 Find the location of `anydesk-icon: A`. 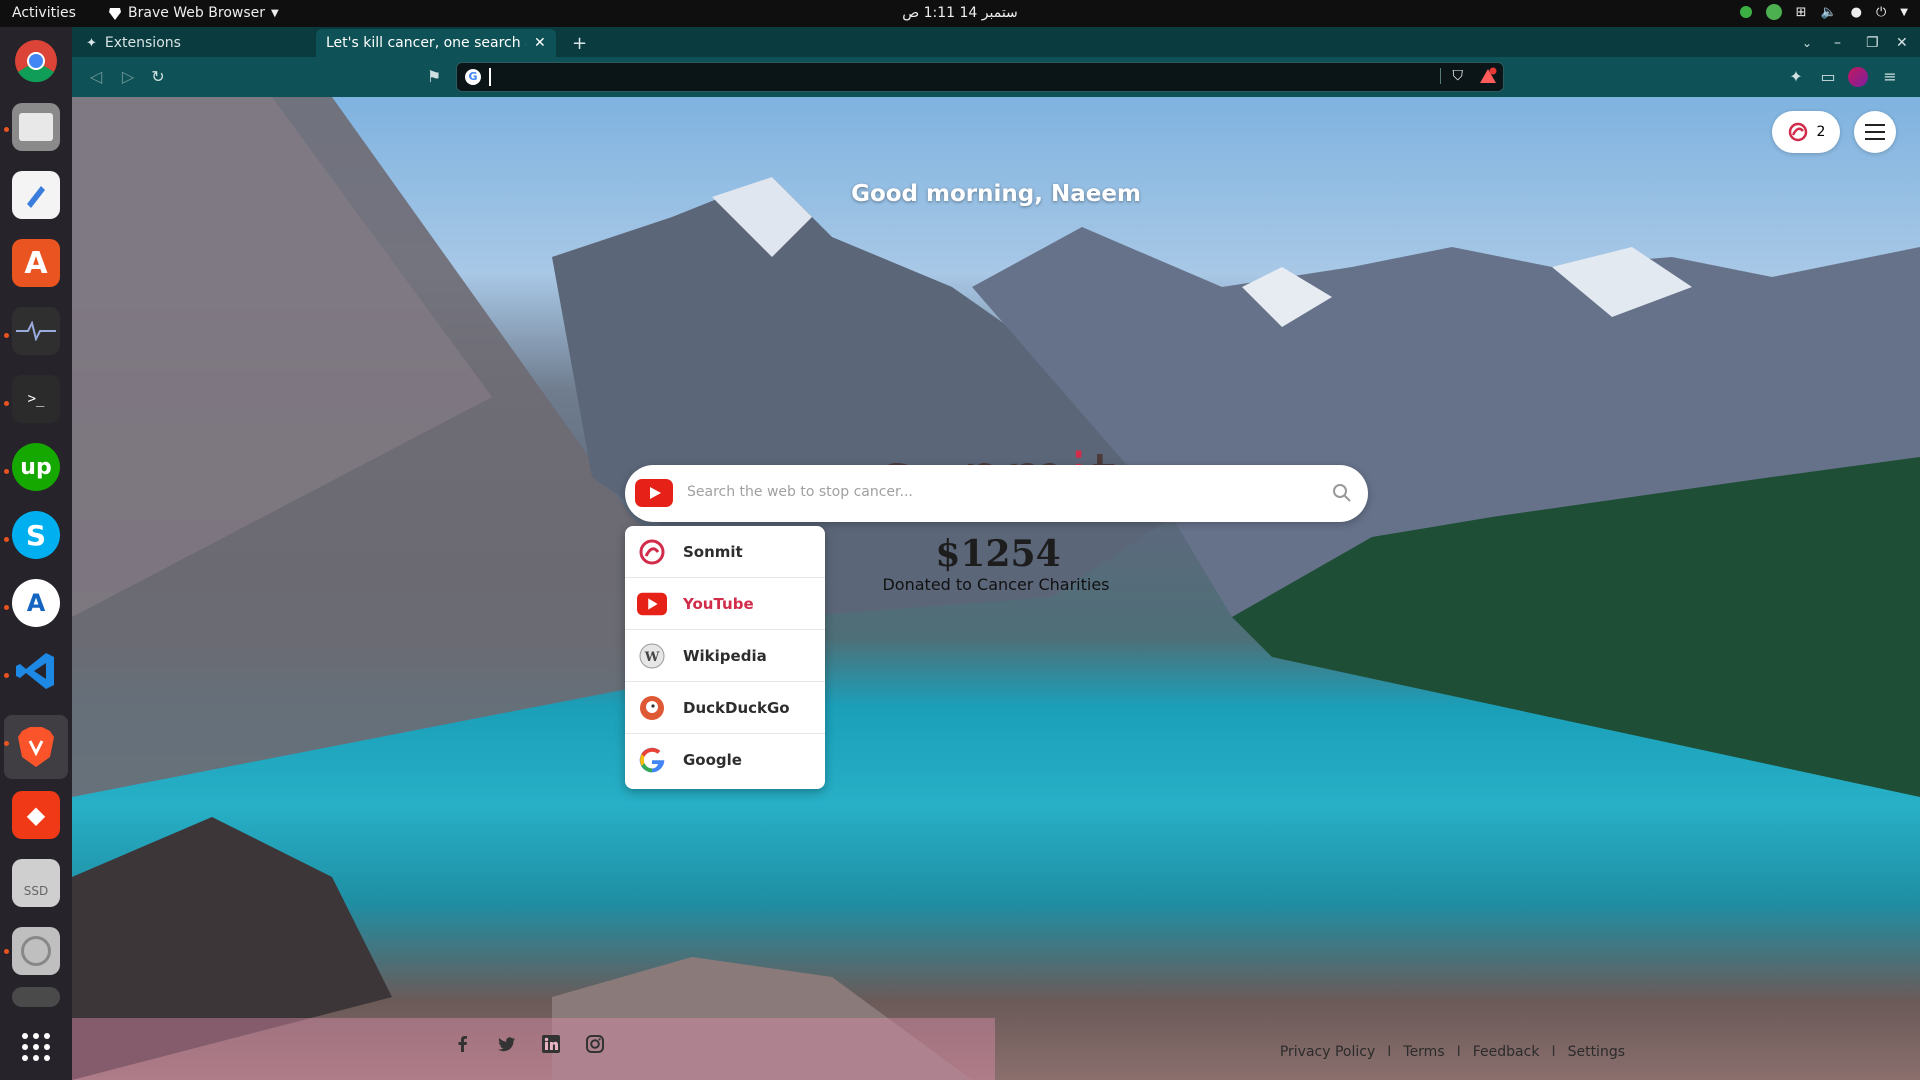

anydesk-icon: A is located at coordinates (36, 603).